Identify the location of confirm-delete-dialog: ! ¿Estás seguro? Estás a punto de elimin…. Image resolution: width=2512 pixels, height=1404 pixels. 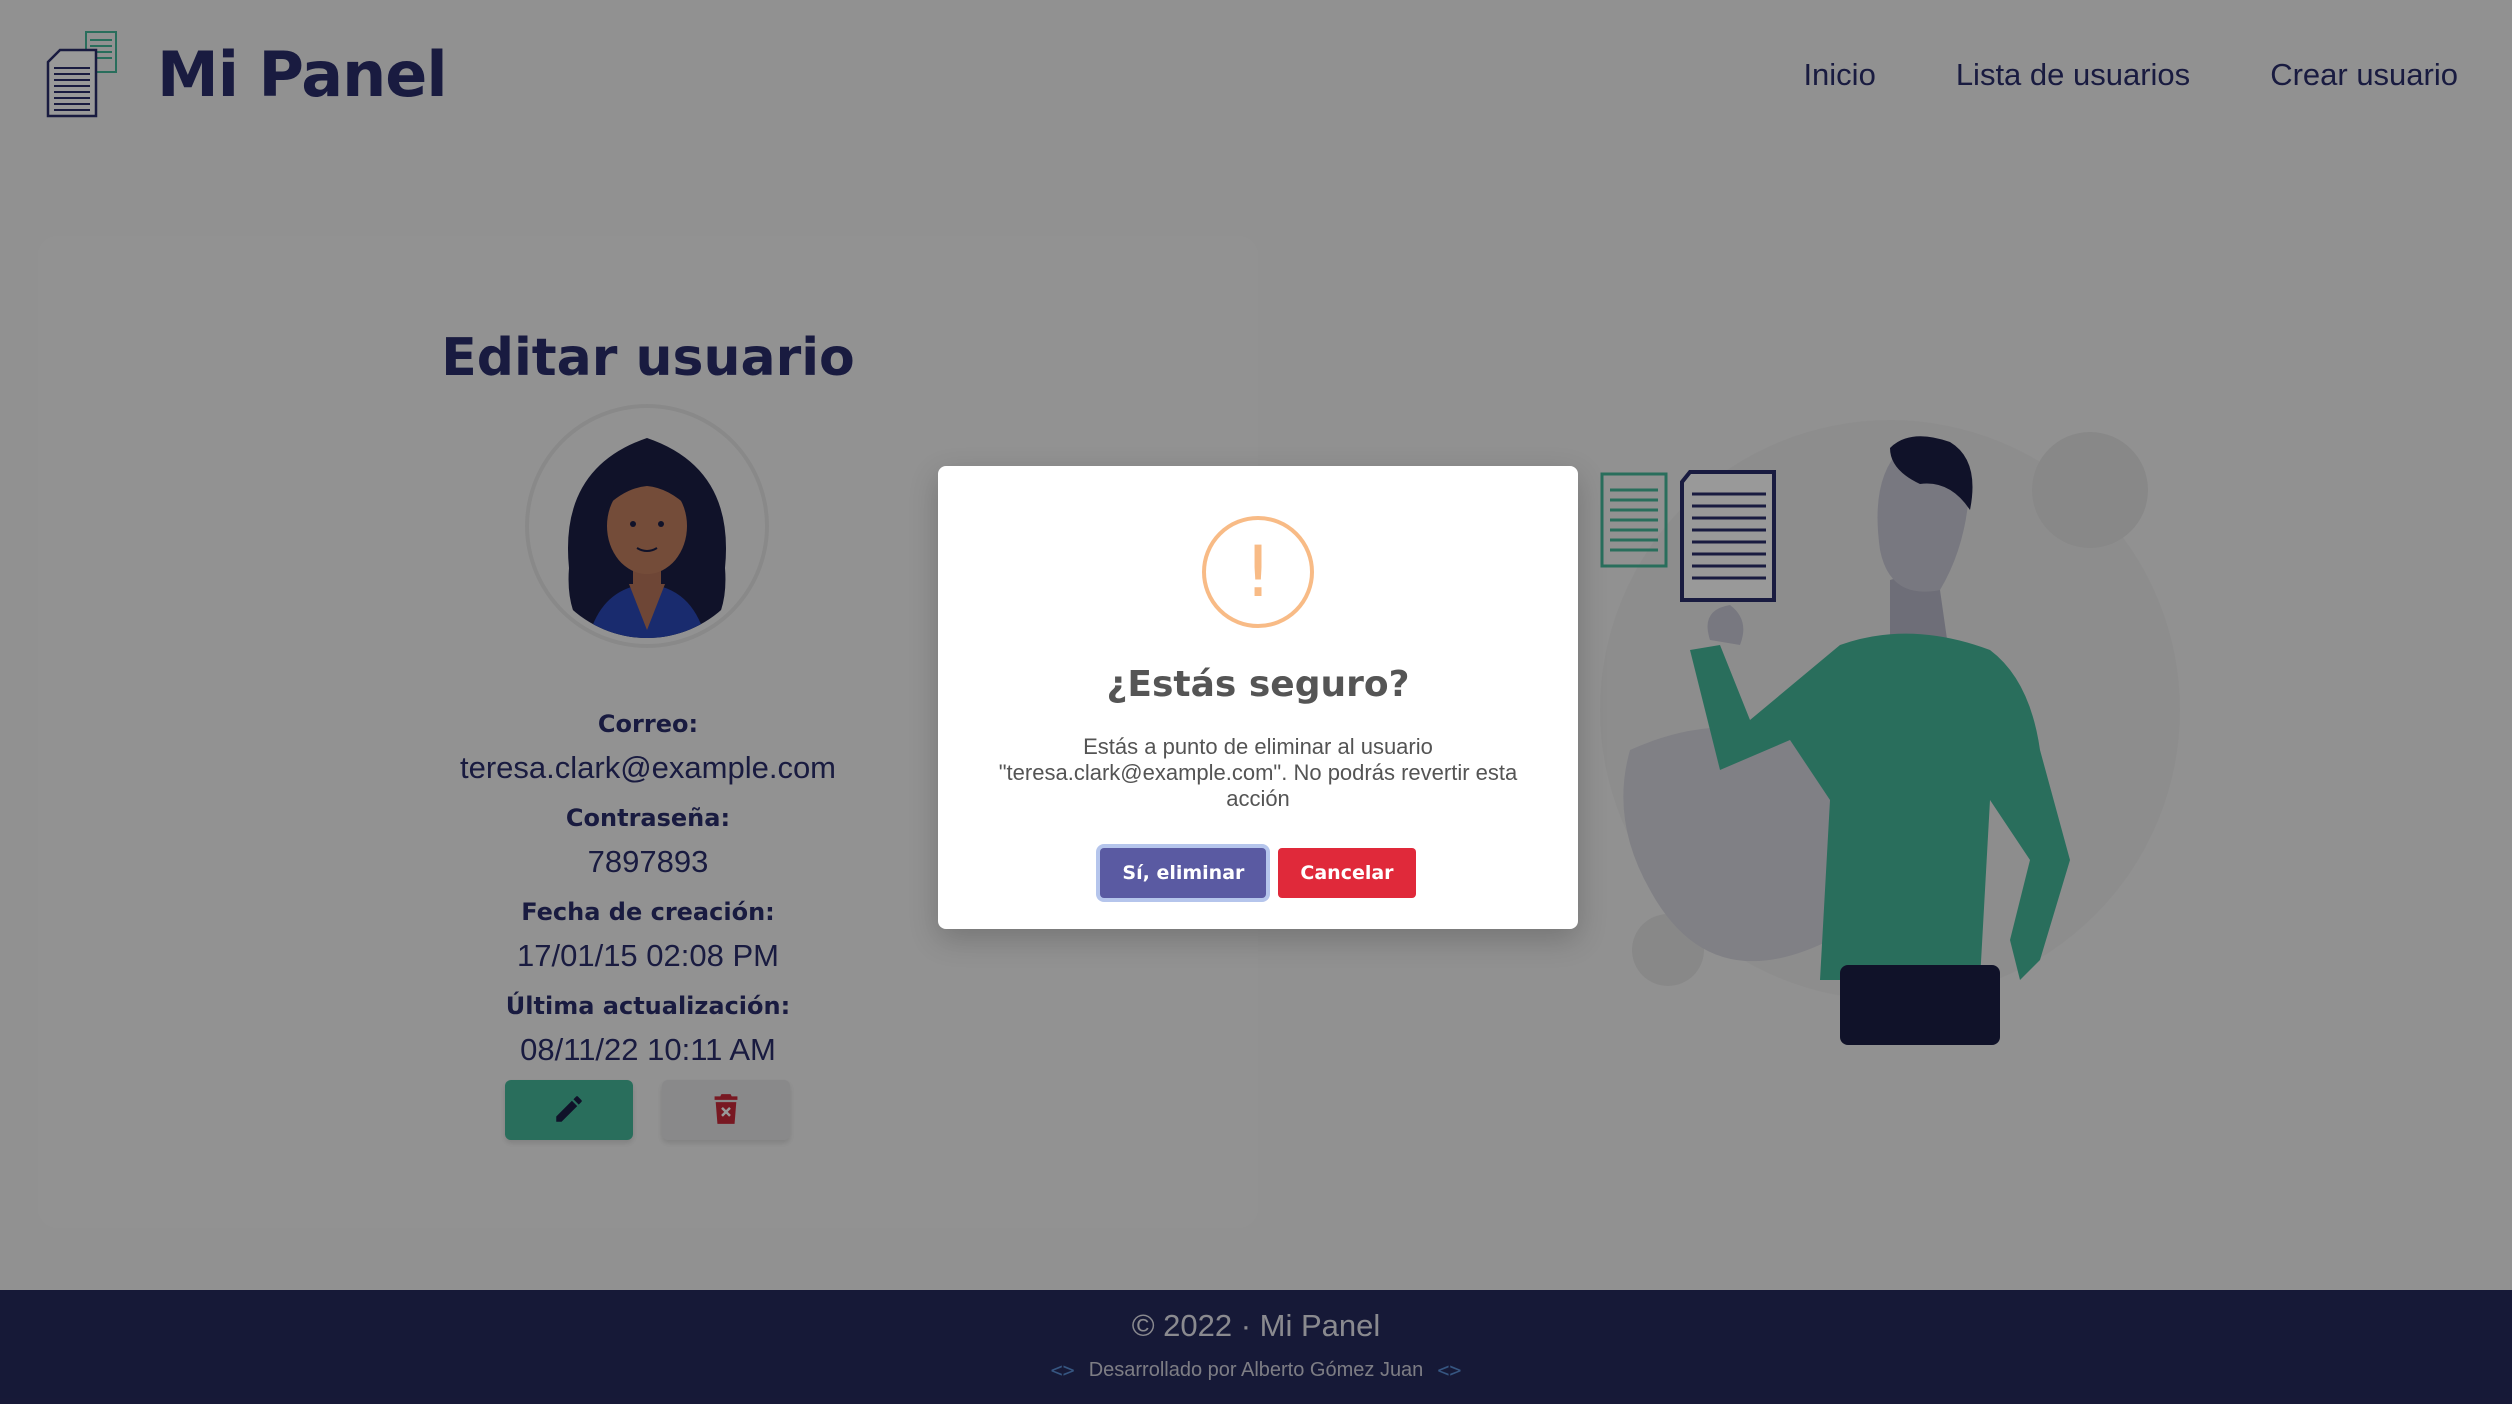
(1258, 697).